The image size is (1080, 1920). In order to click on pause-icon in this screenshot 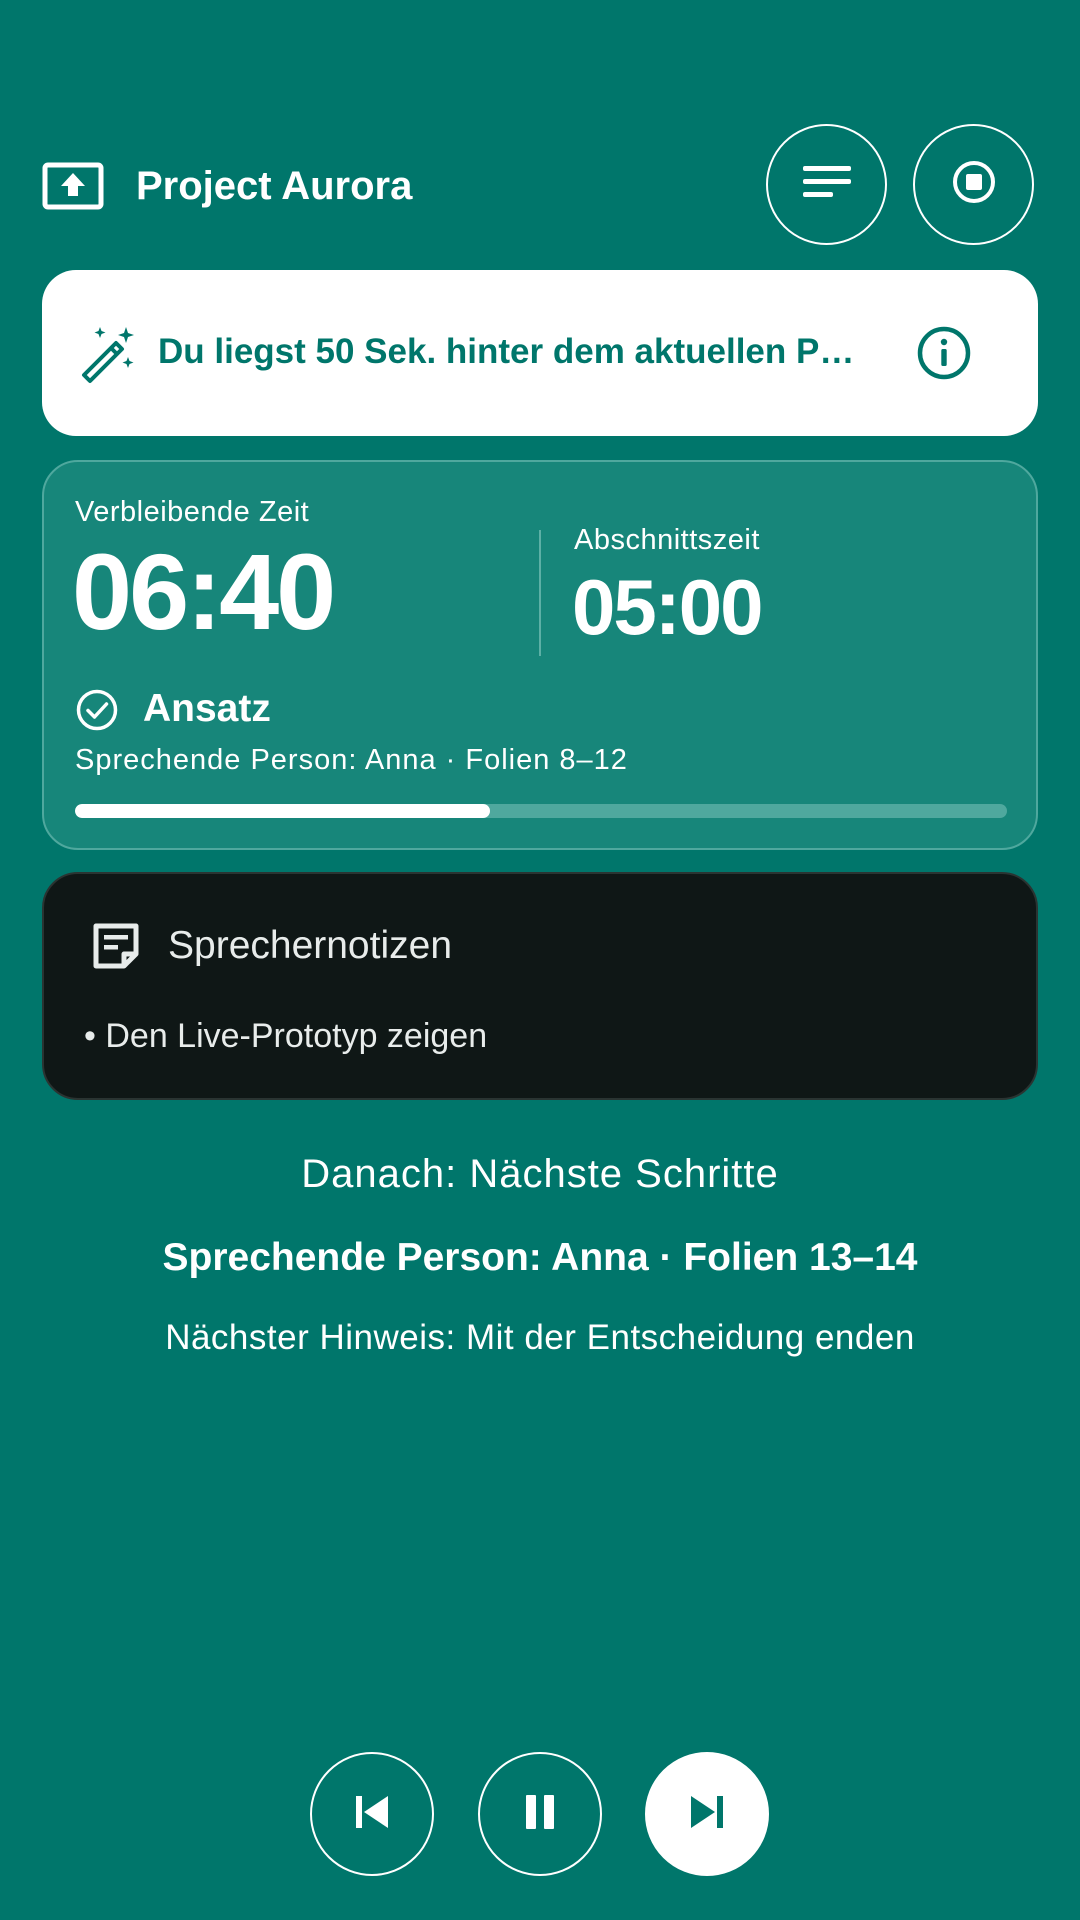, I will do `click(540, 1814)`.